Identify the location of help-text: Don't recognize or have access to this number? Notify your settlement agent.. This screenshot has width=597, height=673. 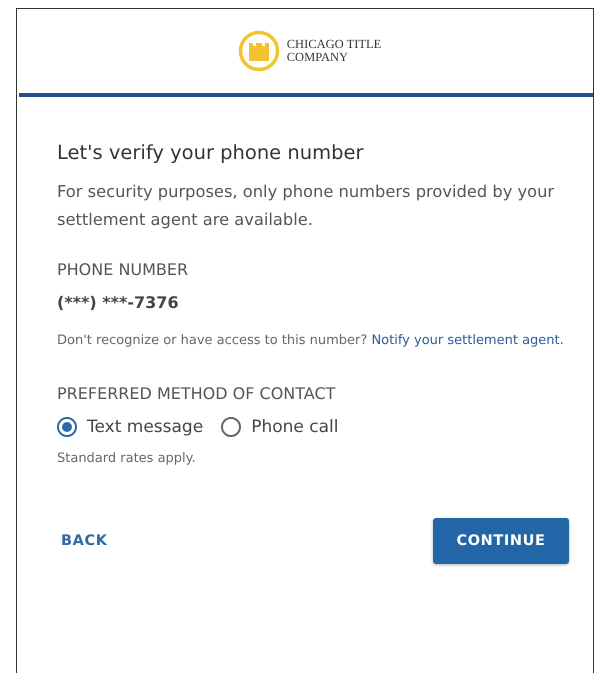
(311, 341).